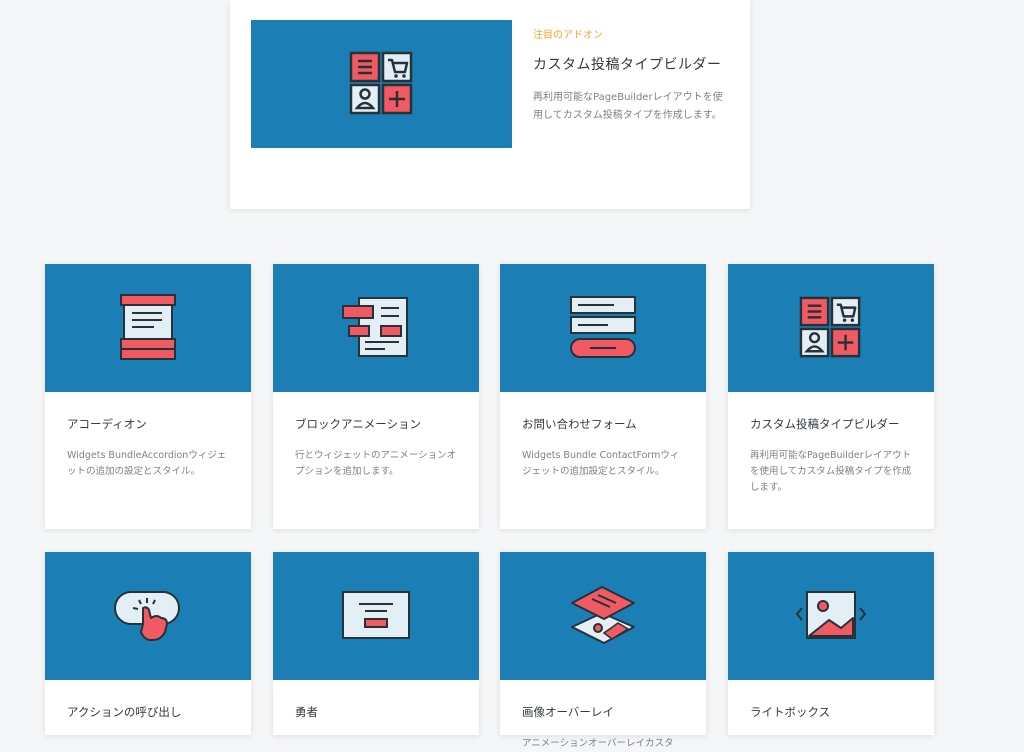  Describe the element at coordinates (598, 743) in the screenshot. I see `addon-card-description: アニメーションオーバーレイカスタ` at that location.